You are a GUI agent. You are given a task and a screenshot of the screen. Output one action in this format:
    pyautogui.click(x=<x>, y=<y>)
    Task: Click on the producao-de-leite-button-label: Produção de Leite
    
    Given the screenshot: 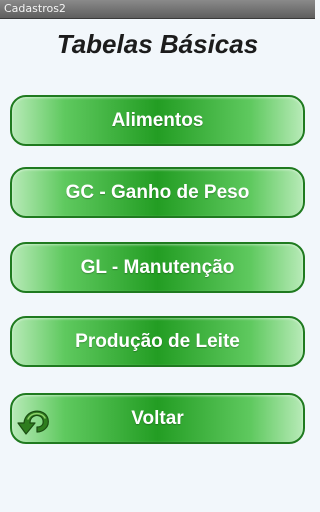 What is the action you would take?
    pyautogui.click(x=157, y=341)
    